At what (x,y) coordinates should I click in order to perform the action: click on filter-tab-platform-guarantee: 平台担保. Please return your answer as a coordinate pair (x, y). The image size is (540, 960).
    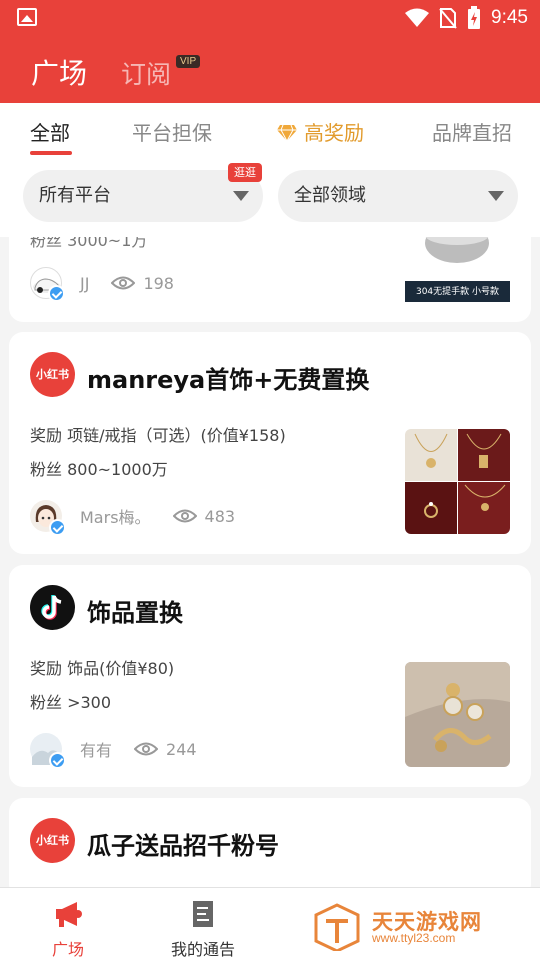
    Looking at the image, I should click on (172, 131).